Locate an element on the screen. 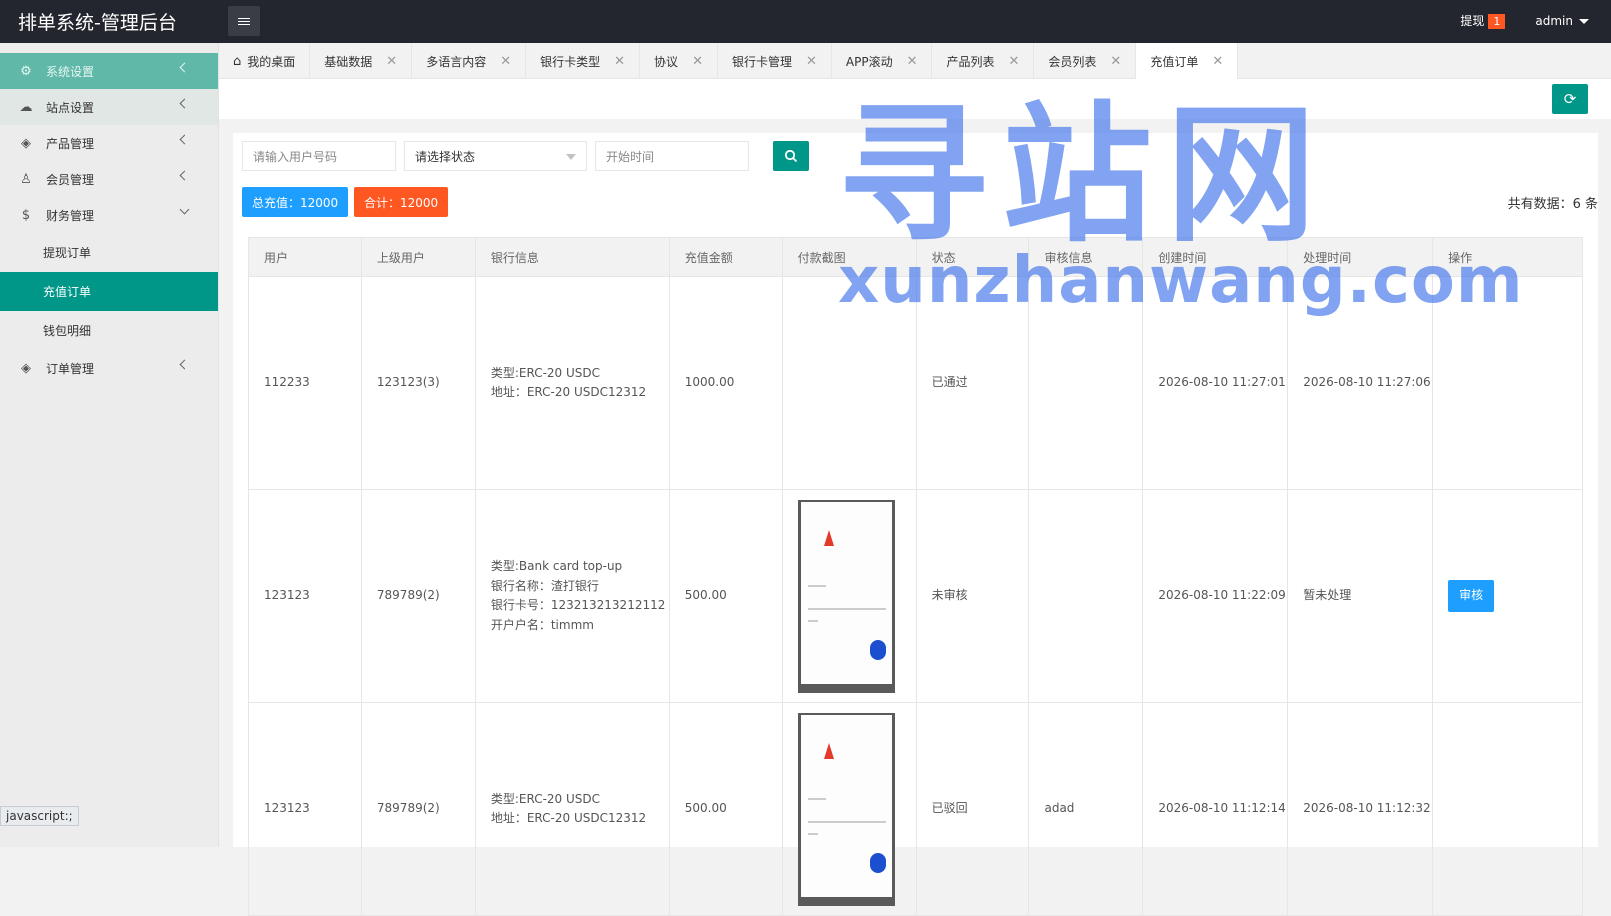  top-bar: 排单系统-管理后台 提现 1 admin is located at coordinates (805, 21).